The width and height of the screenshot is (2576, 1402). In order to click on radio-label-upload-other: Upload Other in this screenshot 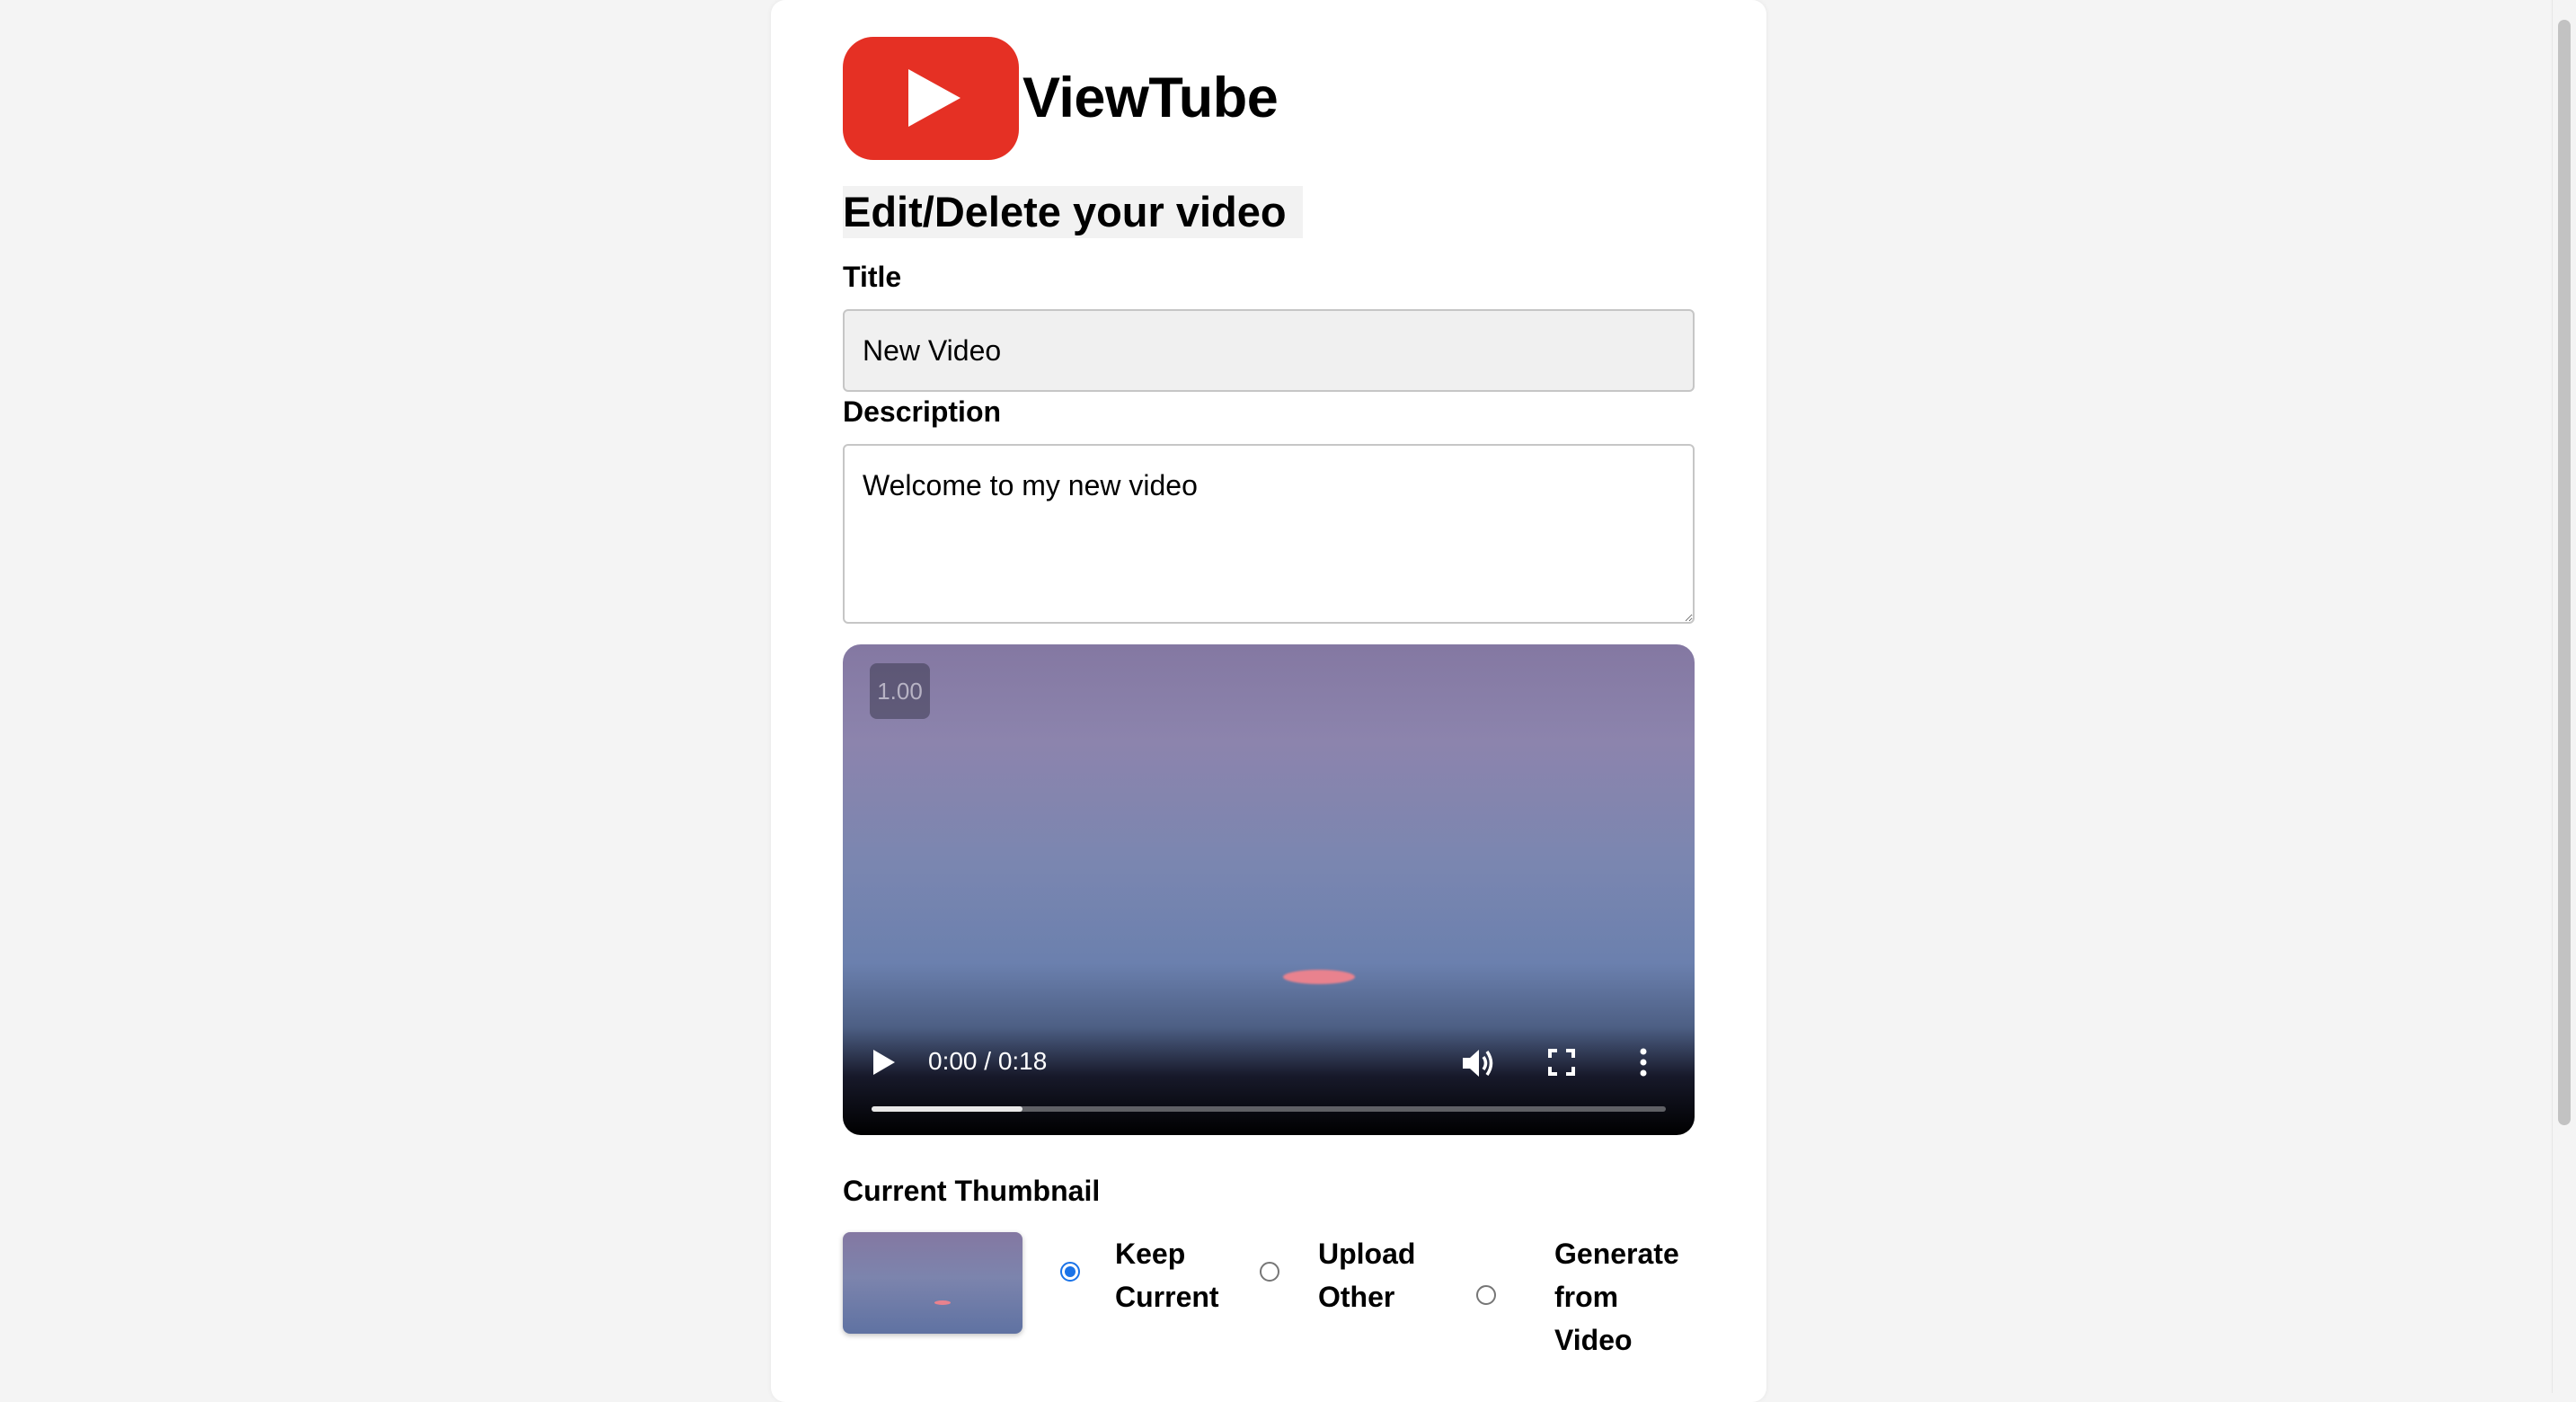, I will do `click(1376, 1275)`.